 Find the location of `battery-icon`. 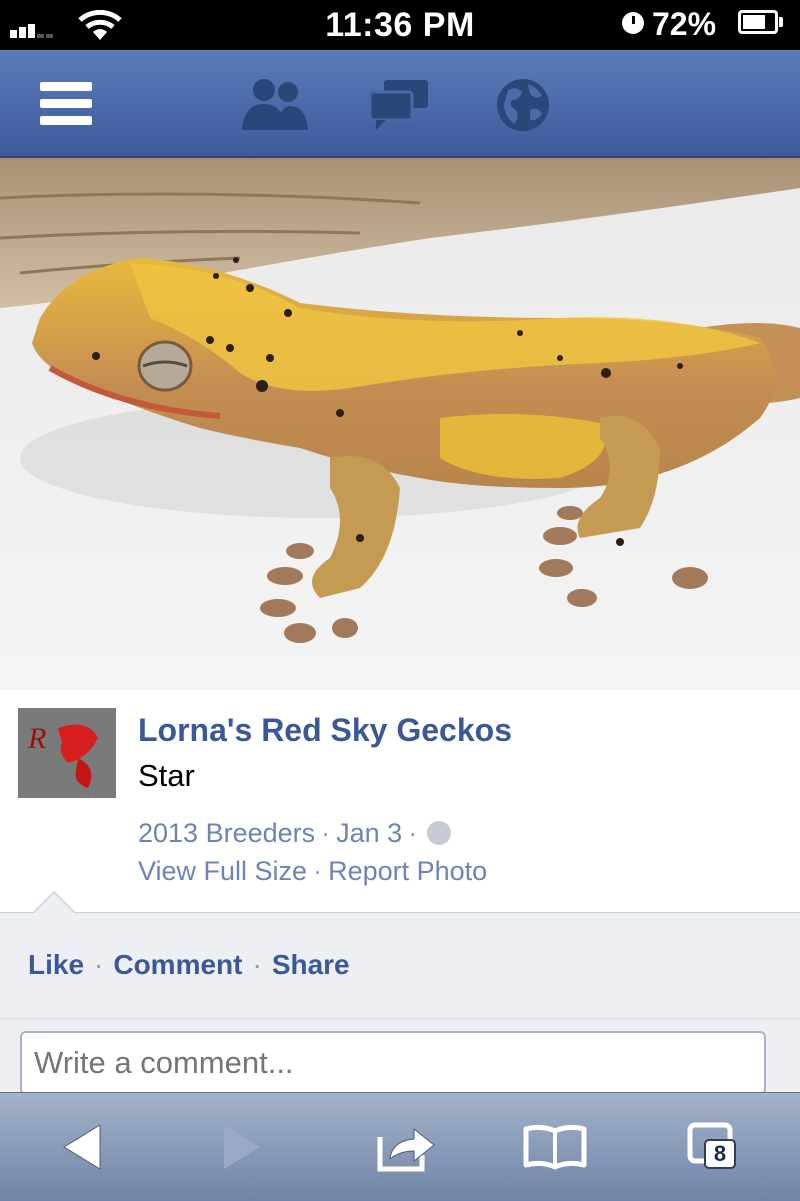

battery-icon is located at coordinates (758, 22).